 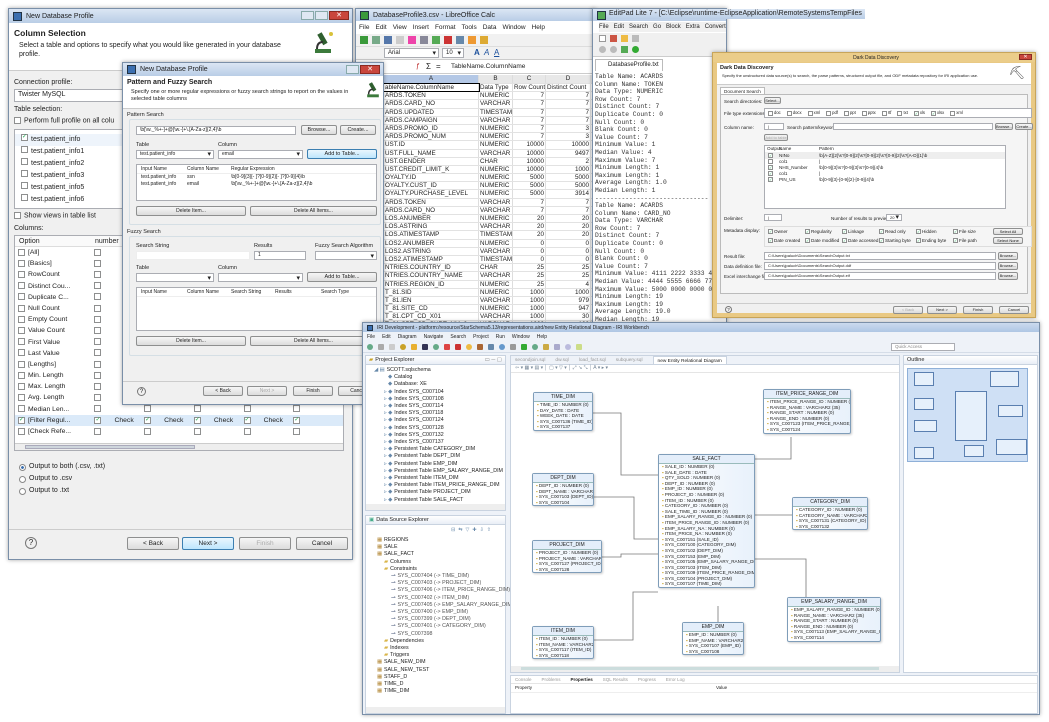 What do you see at coordinates (64, 120) in the screenshot?
I see `full-profile-checkbox: Perform full profile on all colu` at bounding box center [64, 120].